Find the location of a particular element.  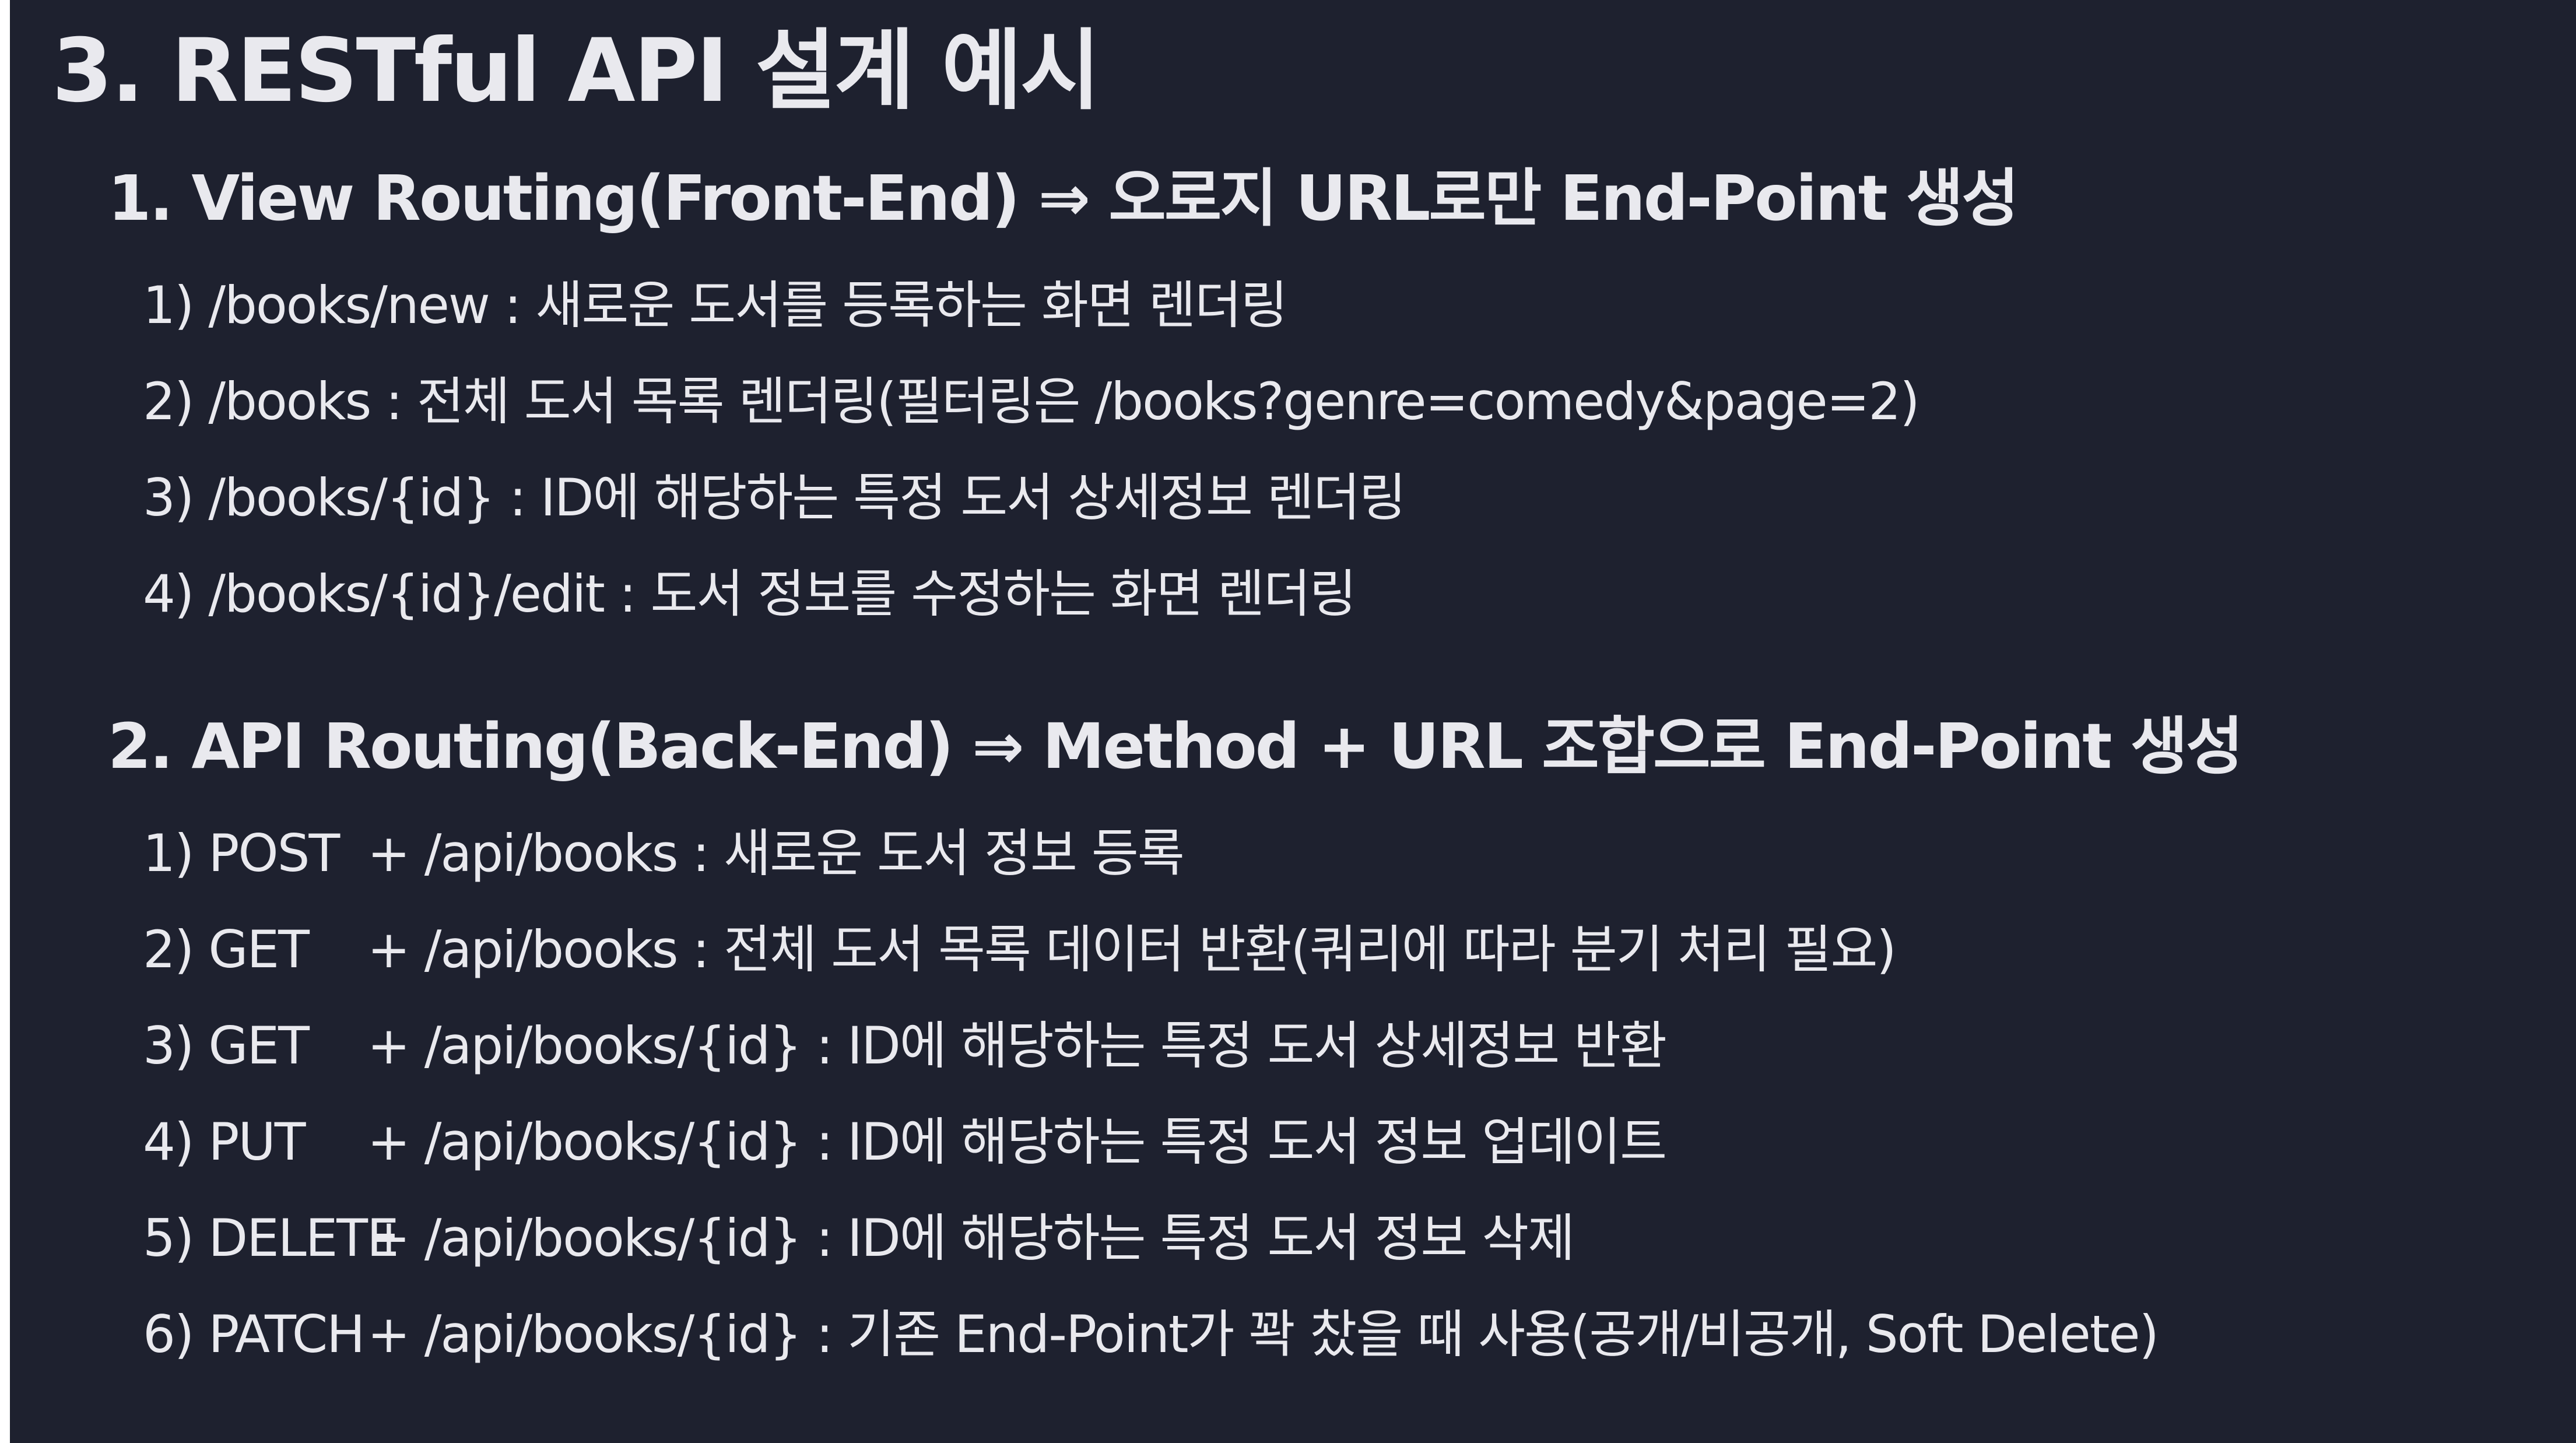

view-routing-item: 1) /books/new : 새로운 도서를 등록하는 화면 렌더링 is located at coordinates (1080, 305).